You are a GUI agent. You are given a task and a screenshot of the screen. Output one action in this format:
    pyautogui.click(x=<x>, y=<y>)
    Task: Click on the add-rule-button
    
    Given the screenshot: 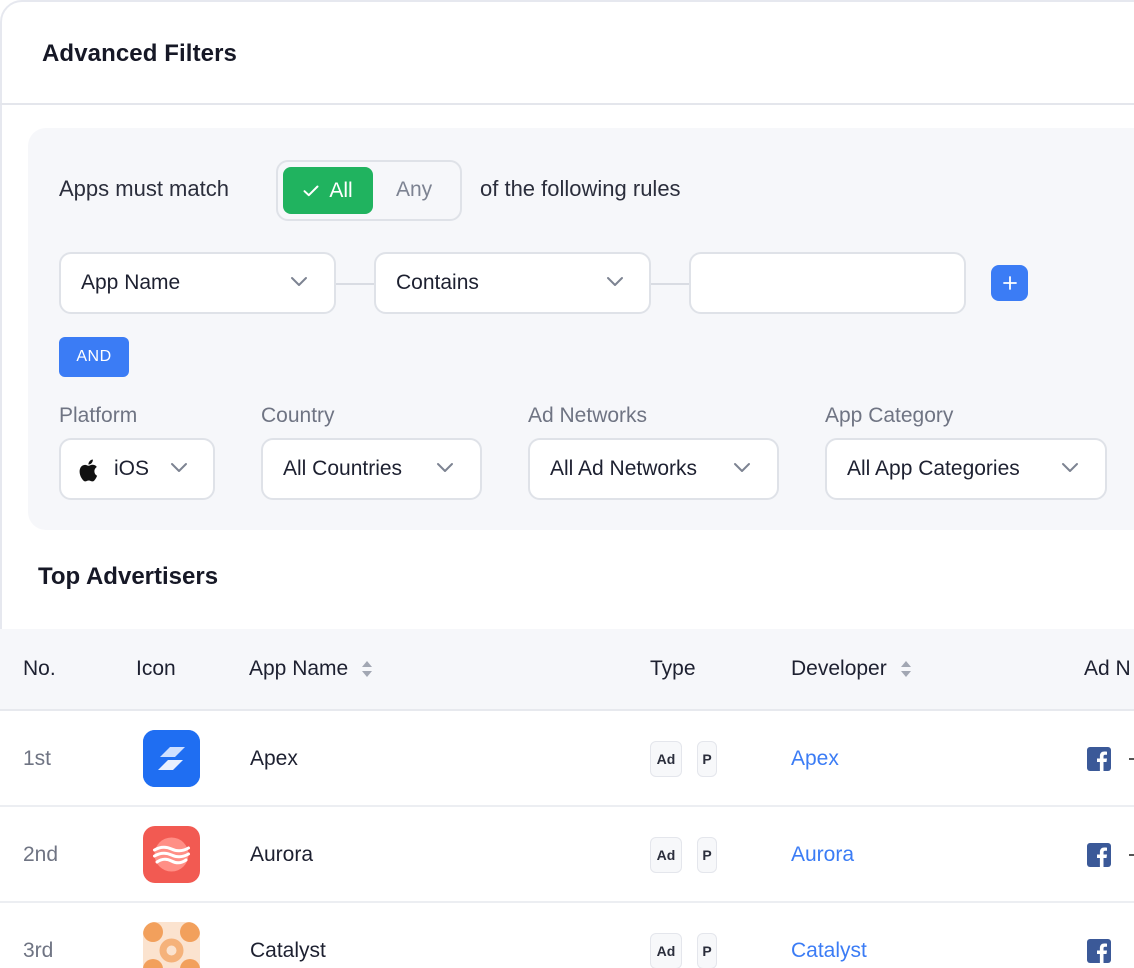 What is the action you would take?
    pyautogui.click(x=1009, y=283)
    